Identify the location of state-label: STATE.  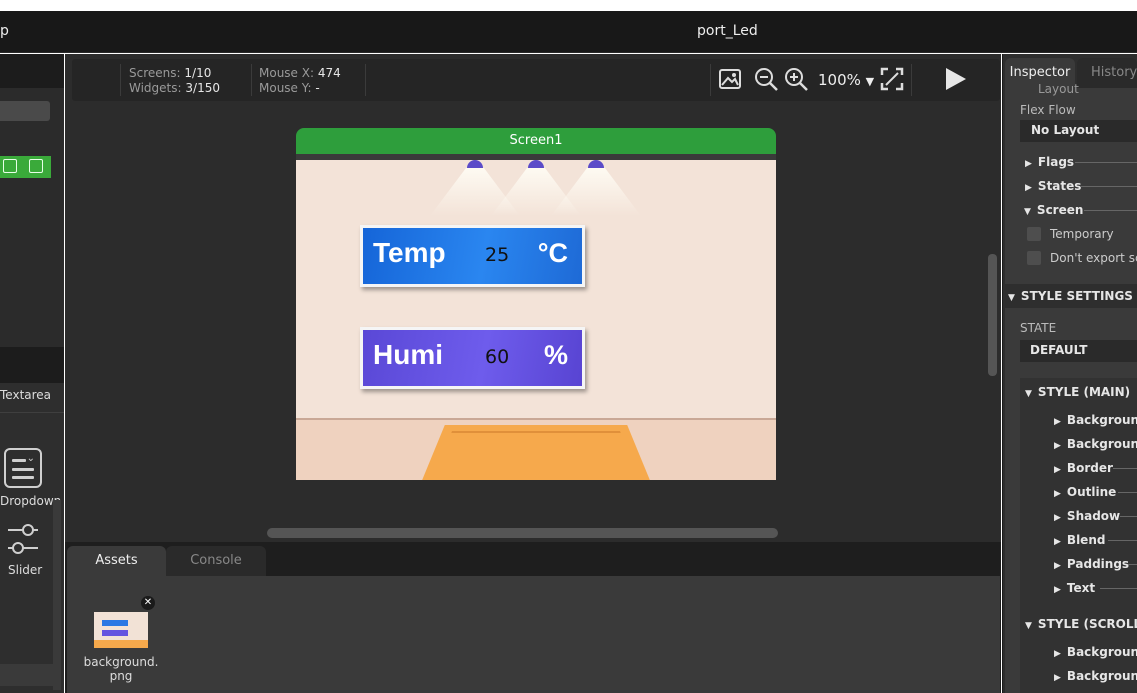
(1038, 328).